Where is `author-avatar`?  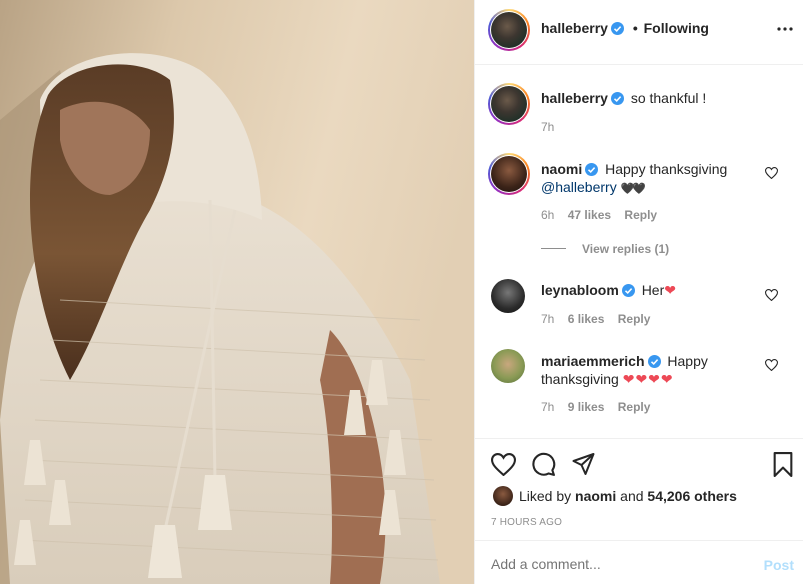
author-avatar is located at coordinates (509, 30).